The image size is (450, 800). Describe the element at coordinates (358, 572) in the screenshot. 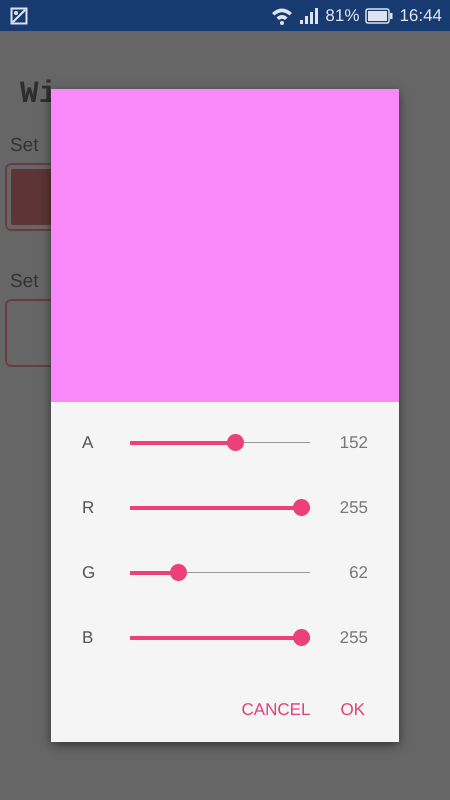

I see `channel-value: 62` at that location.